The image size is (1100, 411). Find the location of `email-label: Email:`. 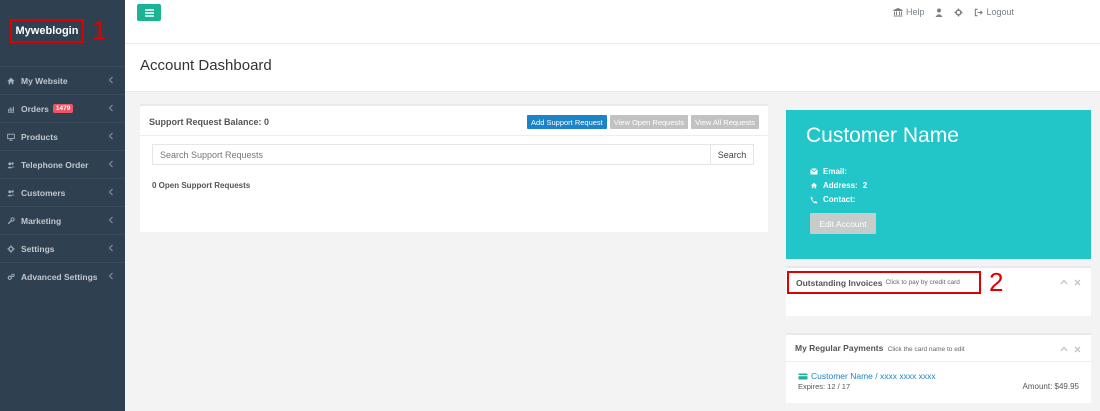

email-label: Email: is located at coordinates (835, 171).